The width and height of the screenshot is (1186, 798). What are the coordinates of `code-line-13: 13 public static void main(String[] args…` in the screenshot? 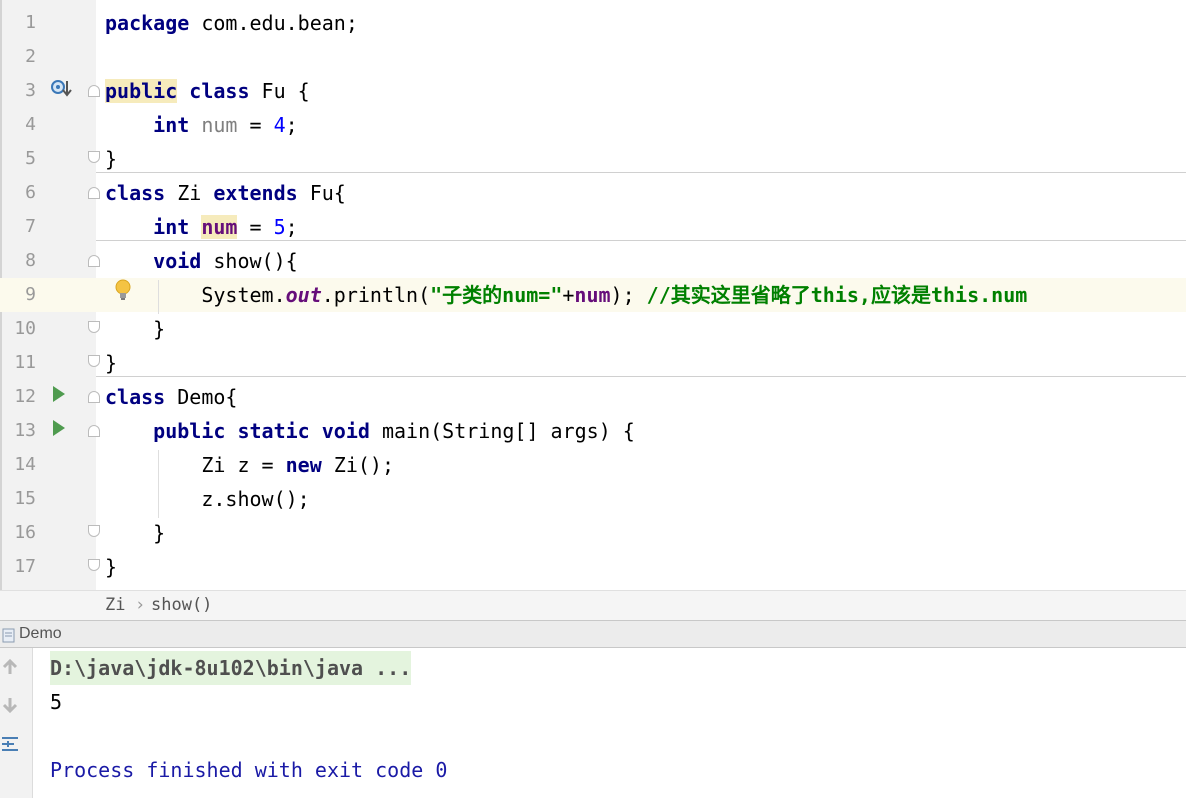 It's located at (593, 431).